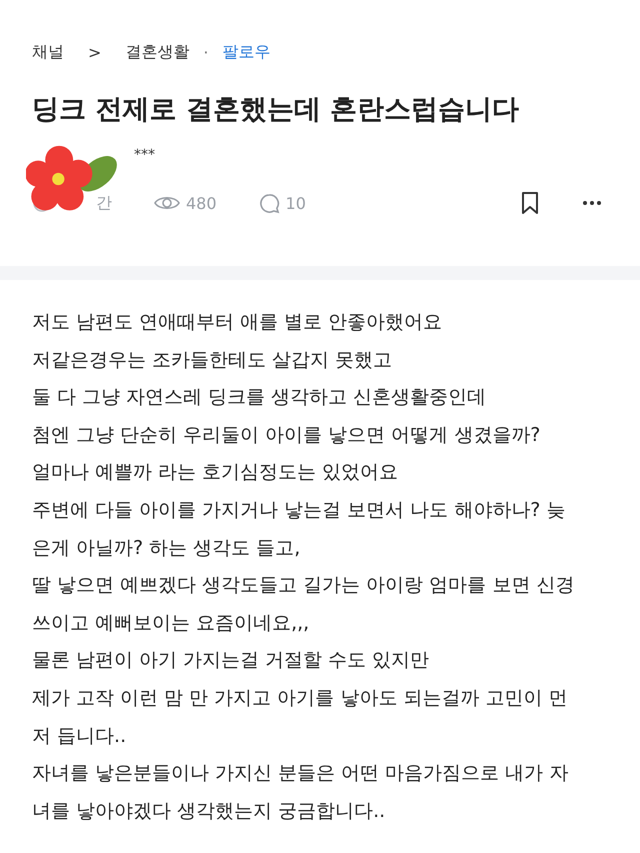 The width and height of the screenshot is (640, 853). Describe the element at coordinates (592, 203) in the screenshot. I see `more-icon` at that location.